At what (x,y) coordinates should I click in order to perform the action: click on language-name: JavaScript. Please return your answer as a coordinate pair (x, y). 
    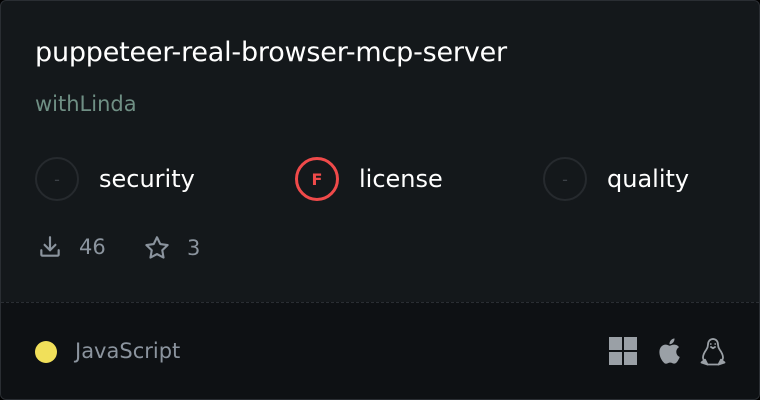
    Looking at the image, I should click on (128, 351).